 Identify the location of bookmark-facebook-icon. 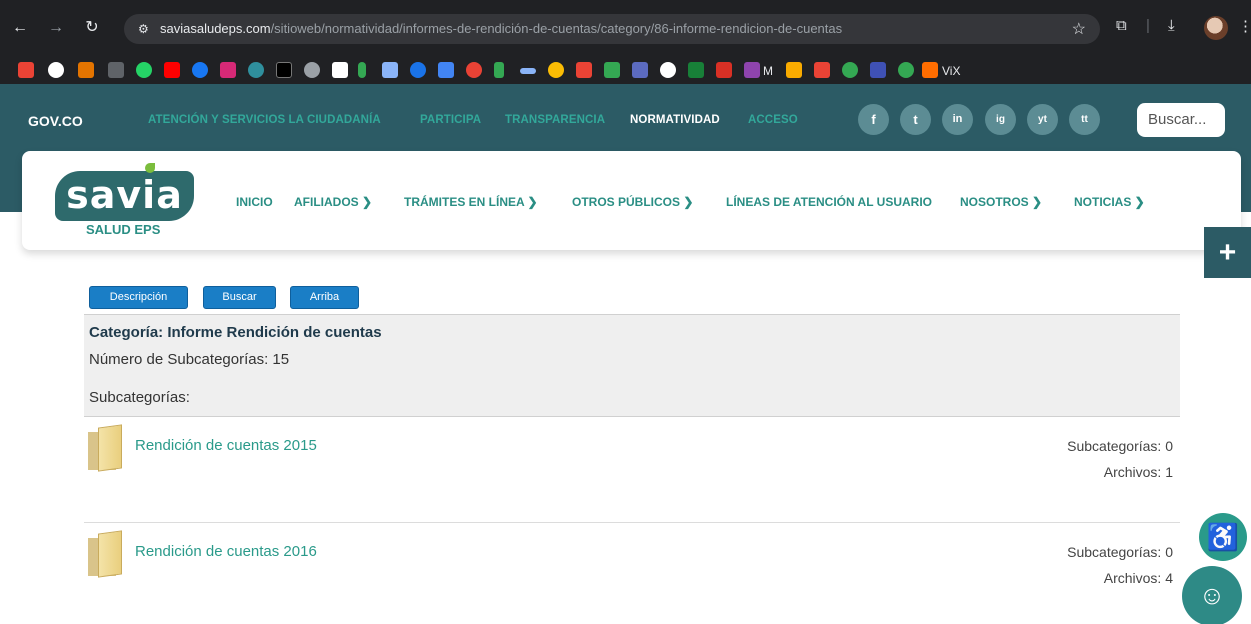
(200, 70).